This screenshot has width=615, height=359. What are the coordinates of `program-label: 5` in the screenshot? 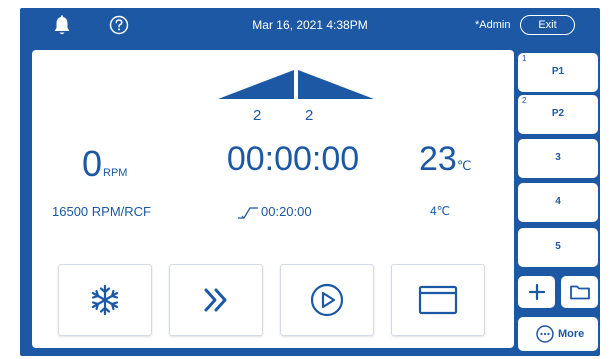 It's located at (558, 246).